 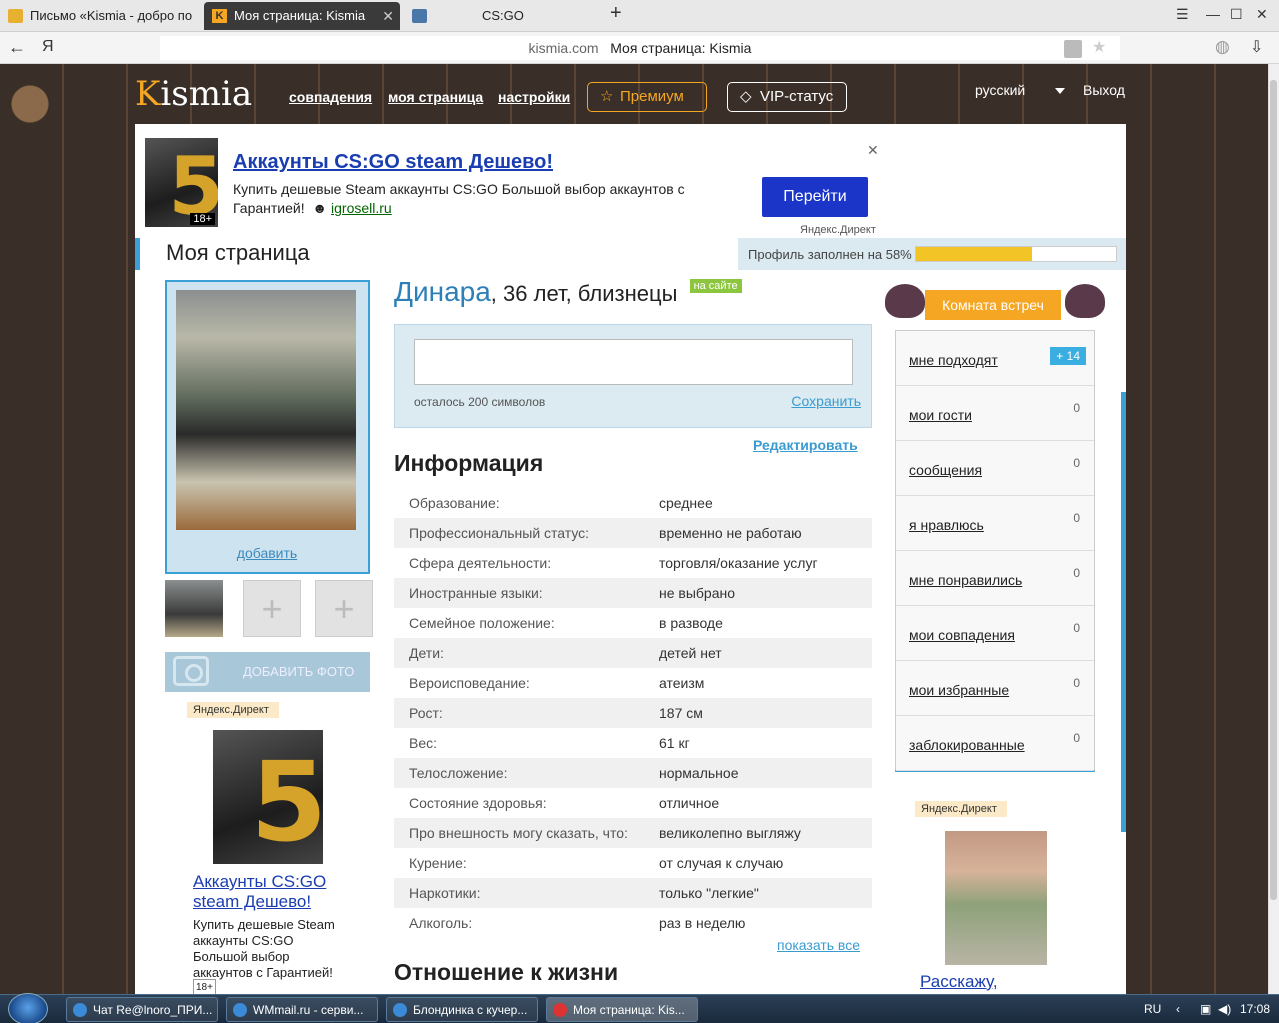 I want to click on lock-icon, so click(x=1073, y=49).